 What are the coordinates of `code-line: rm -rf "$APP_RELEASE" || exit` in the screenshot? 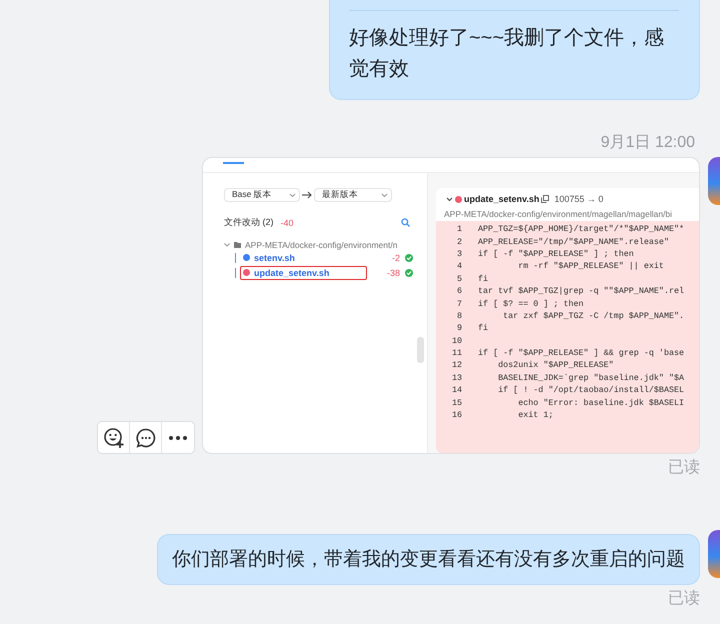 It's located at (590, 266).